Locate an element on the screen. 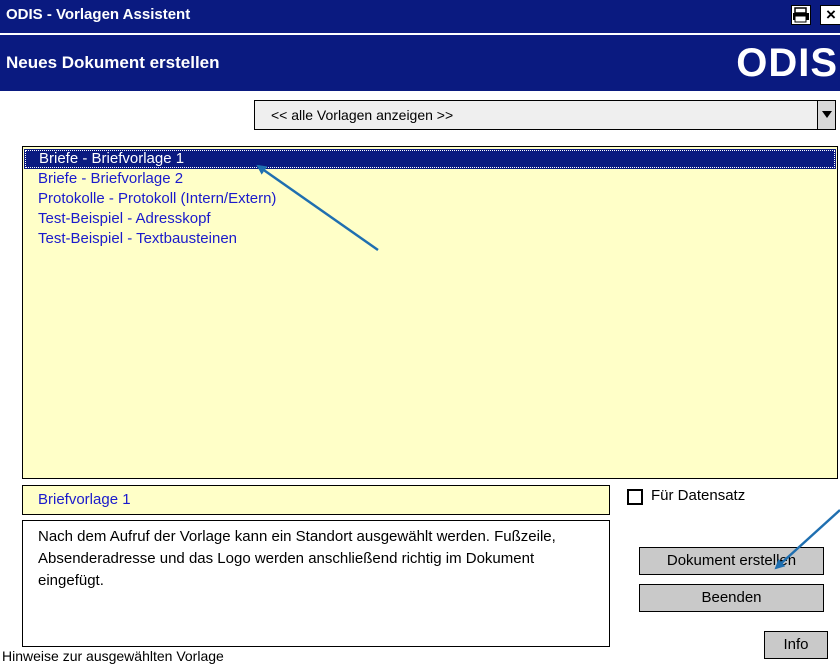 The height and width of the screenshot is (672, 840). datensatz-label: Für Datensatz is located at coordinates (698, 495).